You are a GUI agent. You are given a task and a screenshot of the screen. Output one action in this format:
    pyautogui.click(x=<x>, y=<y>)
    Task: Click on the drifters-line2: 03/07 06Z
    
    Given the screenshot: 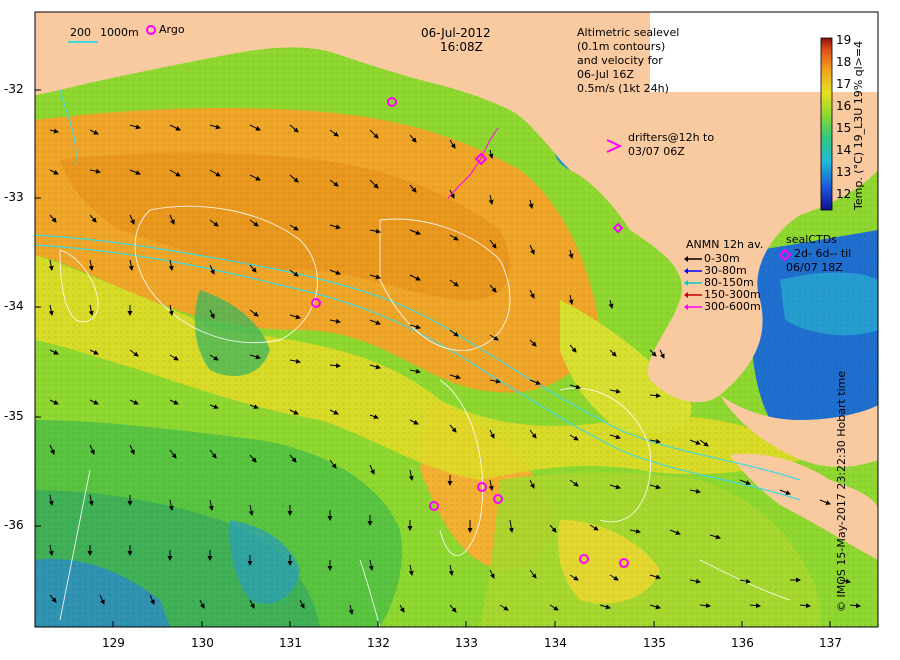 What is the action you would take?
    pyautogui.click(x=656, y=151)
    